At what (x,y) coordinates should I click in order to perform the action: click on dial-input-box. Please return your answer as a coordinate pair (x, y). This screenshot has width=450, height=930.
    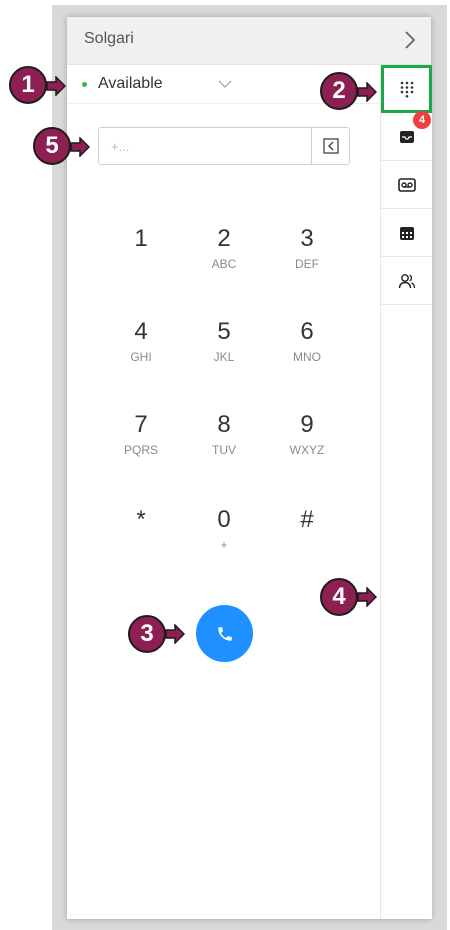
    Looking at the image, I should click on (224, 146).